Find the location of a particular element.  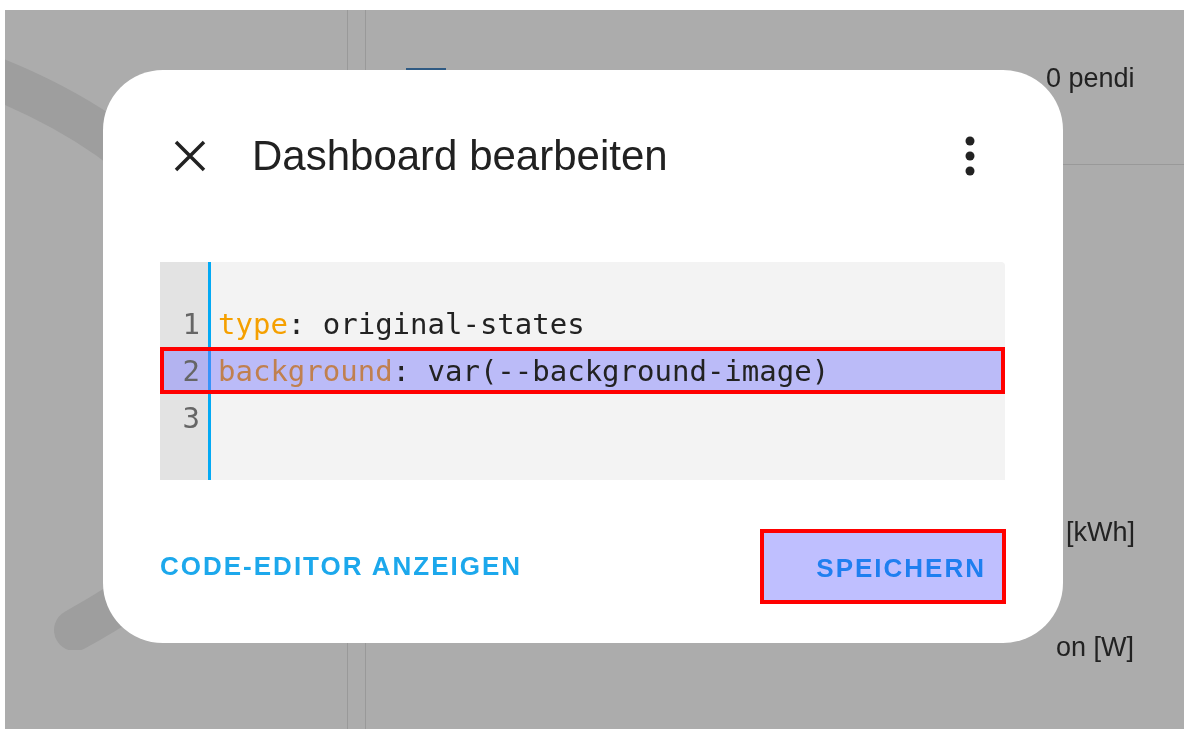

pending-count-text: 0 pendi is located at coordinates (1090, 78).